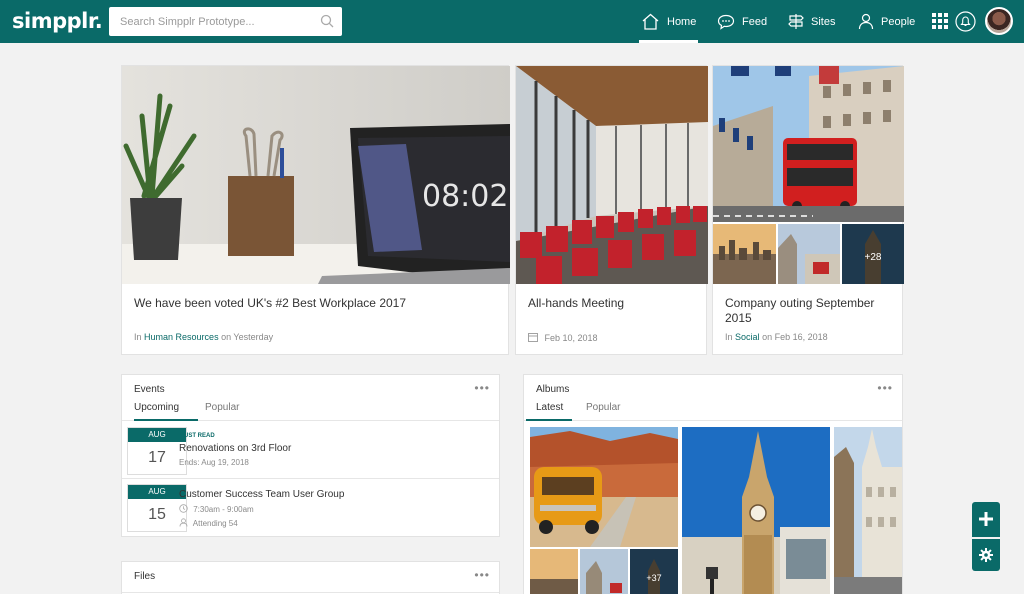 This screenshot has height=594, width=1024. I want to click on must-read-badge: MUST READ, so click(197, 436).